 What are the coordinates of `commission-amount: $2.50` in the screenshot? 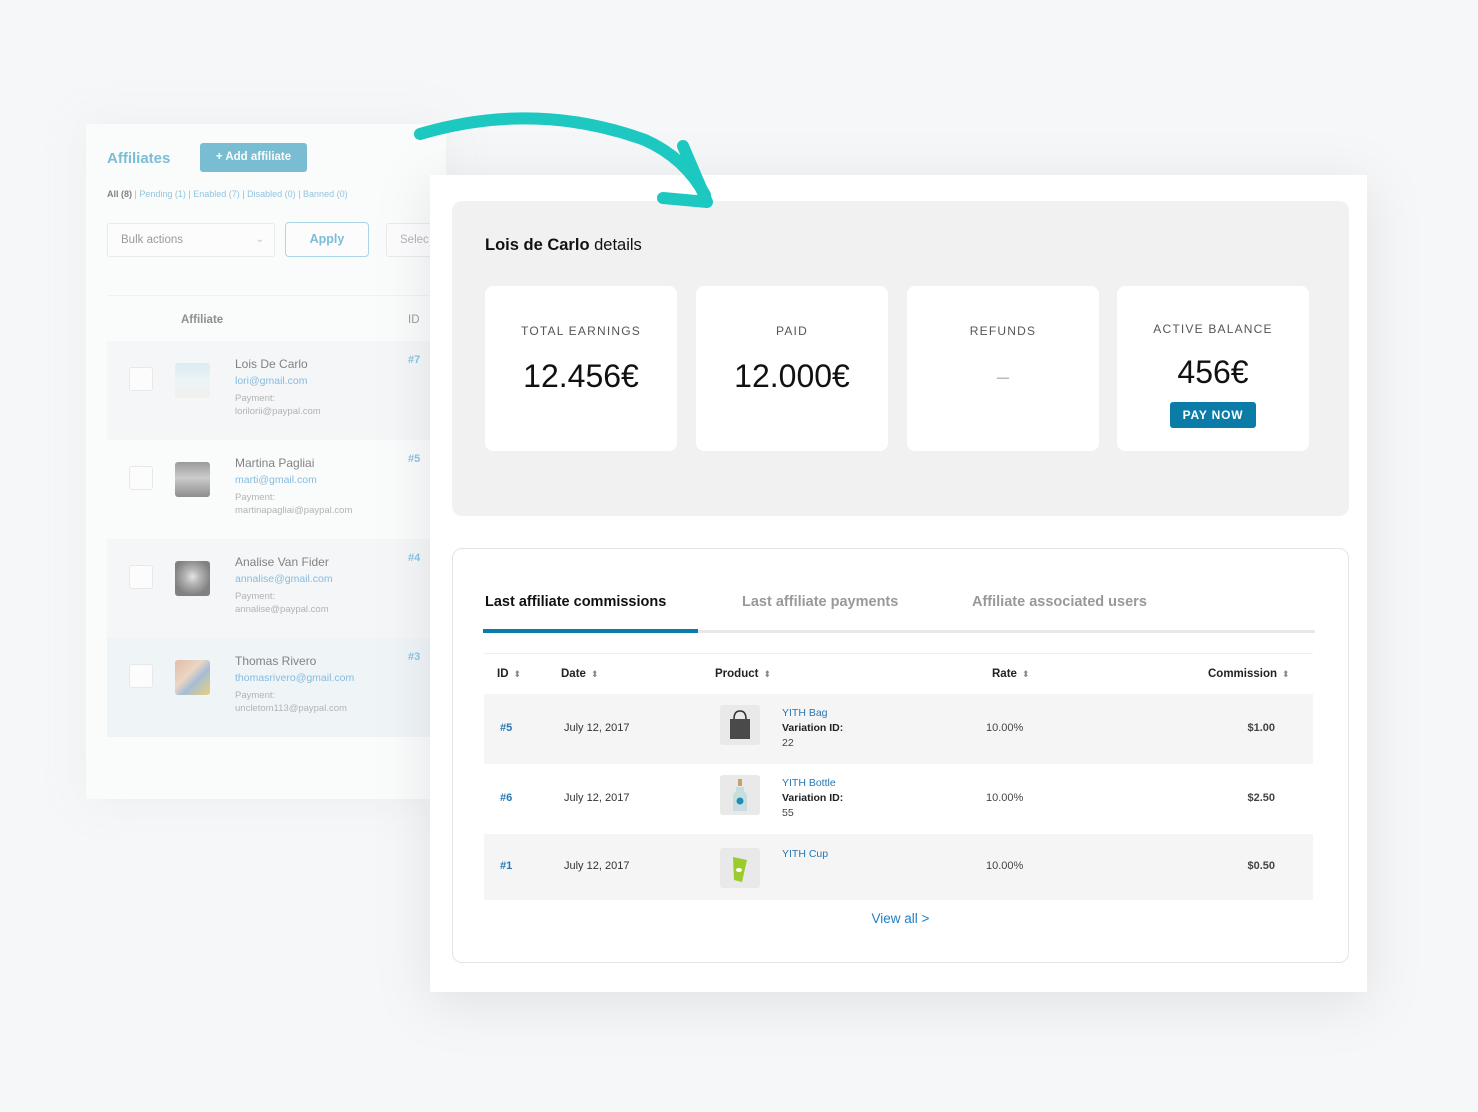 It's located at (1261, 798).